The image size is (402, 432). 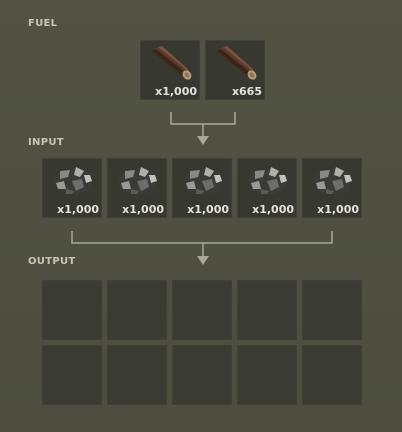 What do you see at coordinates (78, 209) in the screenshot?
I see `input-slot-1-quantity: x1,000` at bounding box center [78, 209].